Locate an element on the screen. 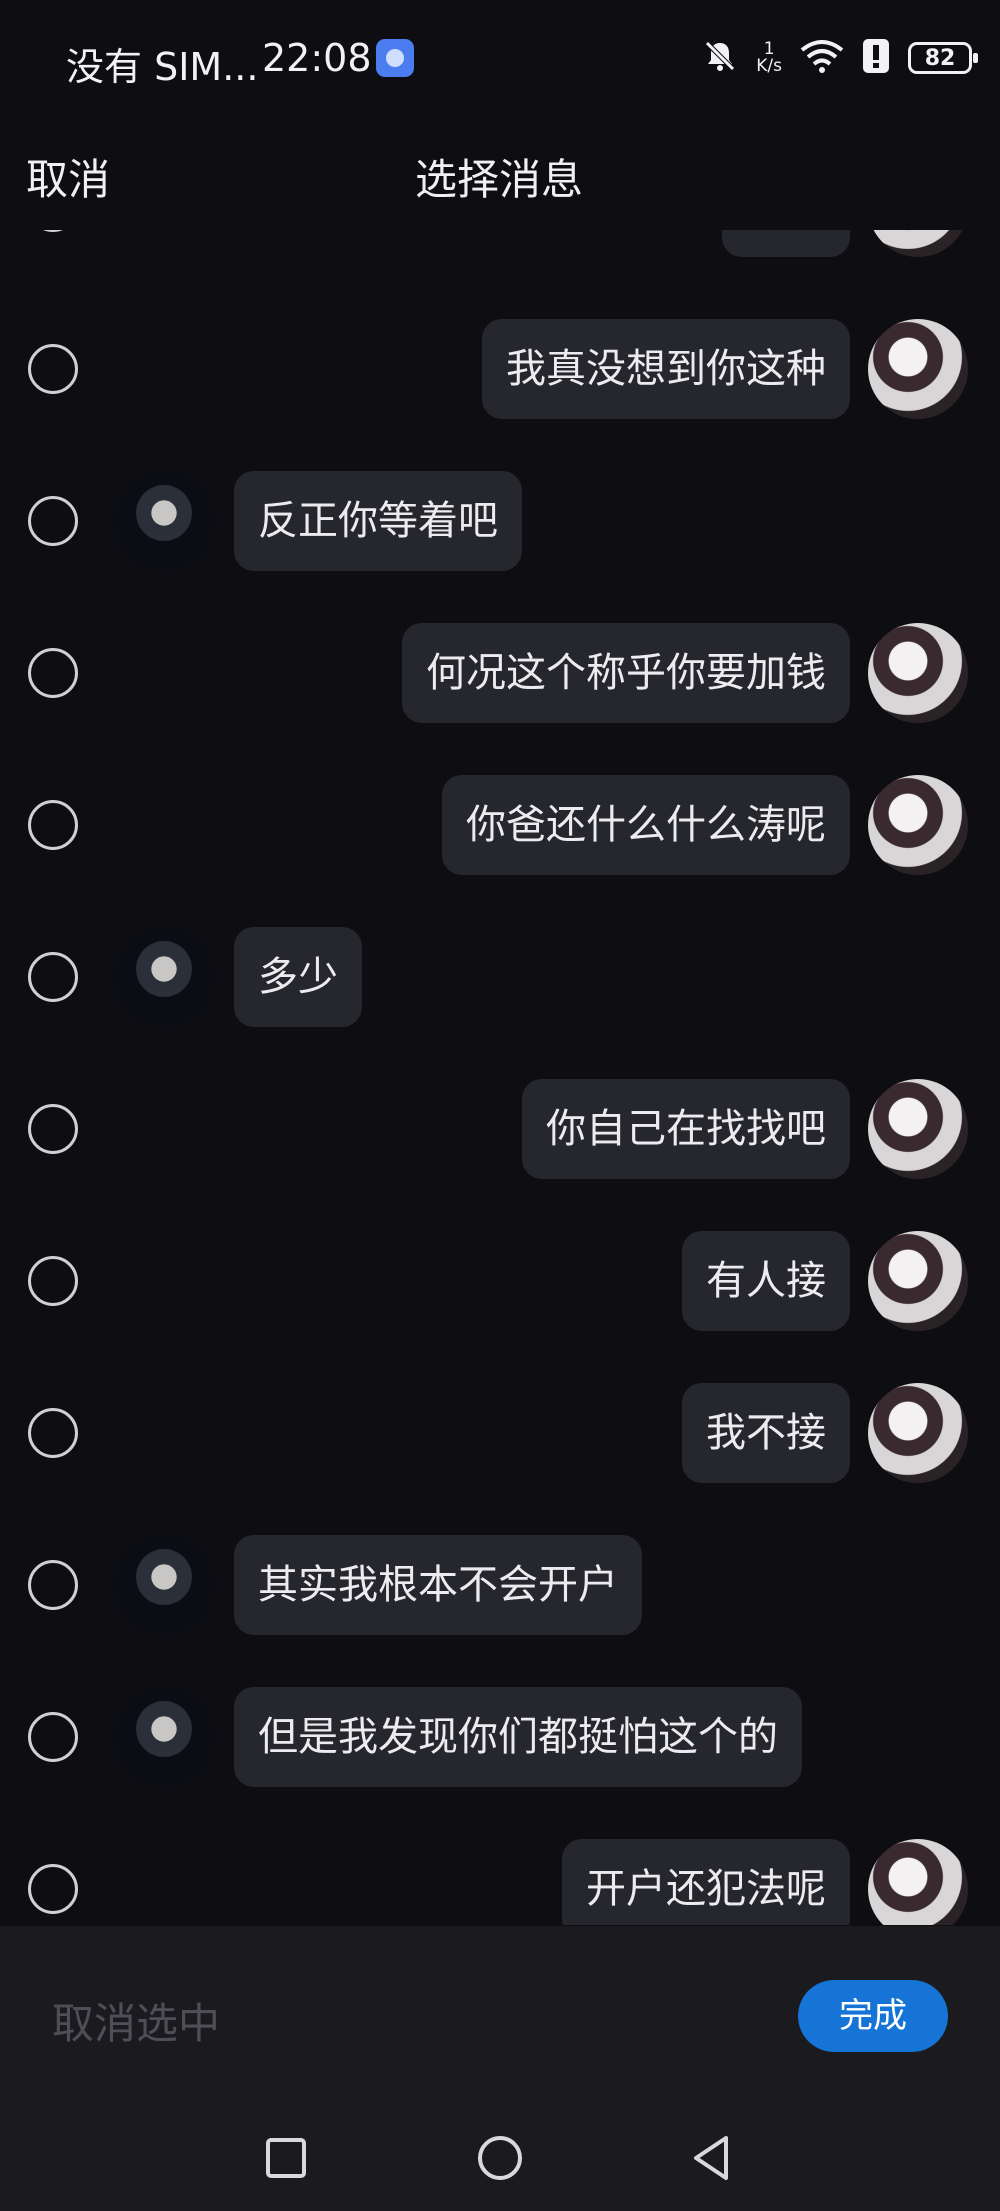 This screenshot has width=1000, height=2211. status-icons: 1 K/s 82 is located at coordinates (840, 58).